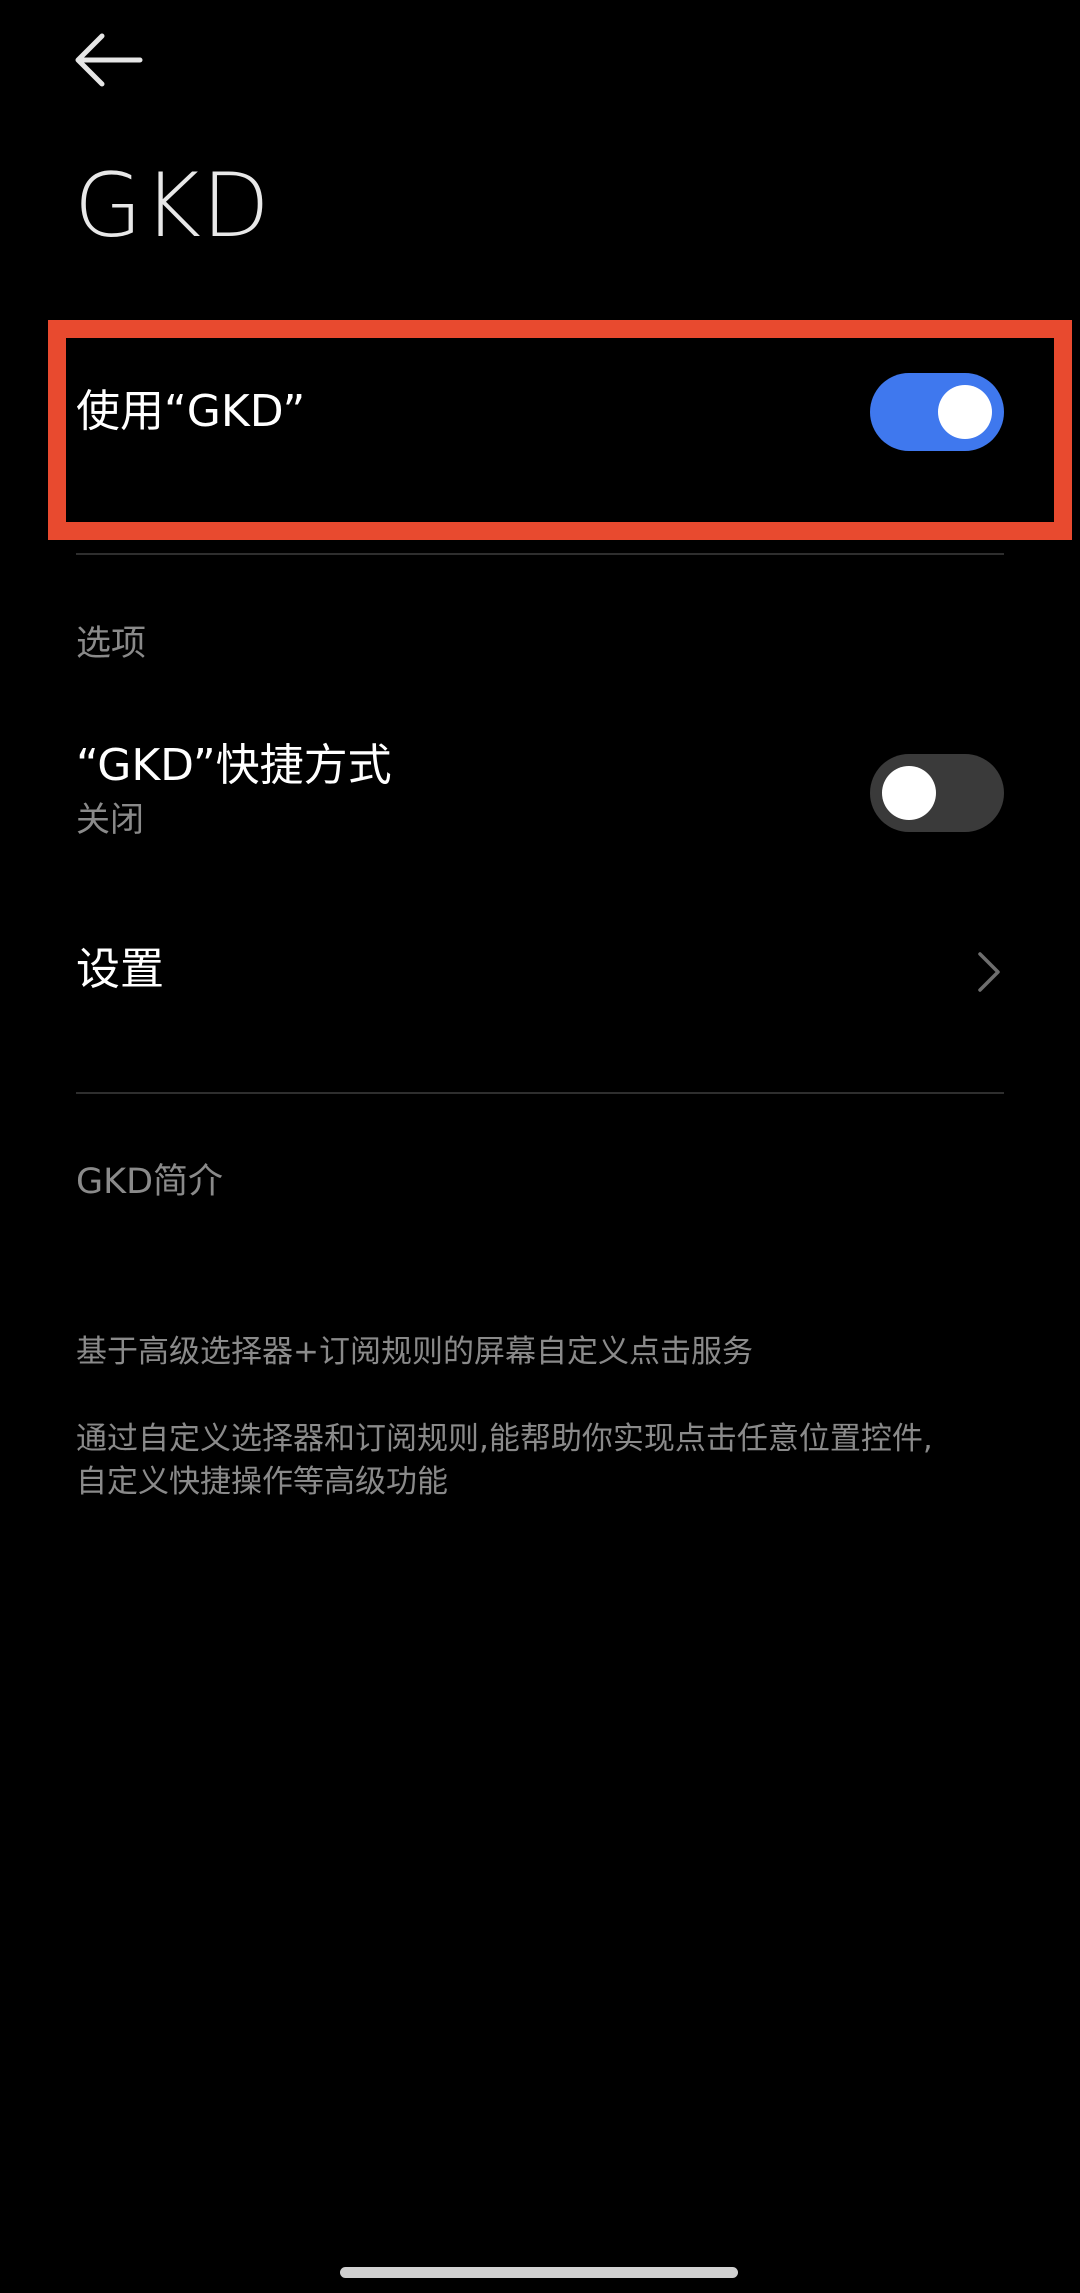 The width and height of the screenshot is (1080, 2293). Describe the element at coordinates (989, 972) in the screenshot. I see `chevron-right-icon` at that location.